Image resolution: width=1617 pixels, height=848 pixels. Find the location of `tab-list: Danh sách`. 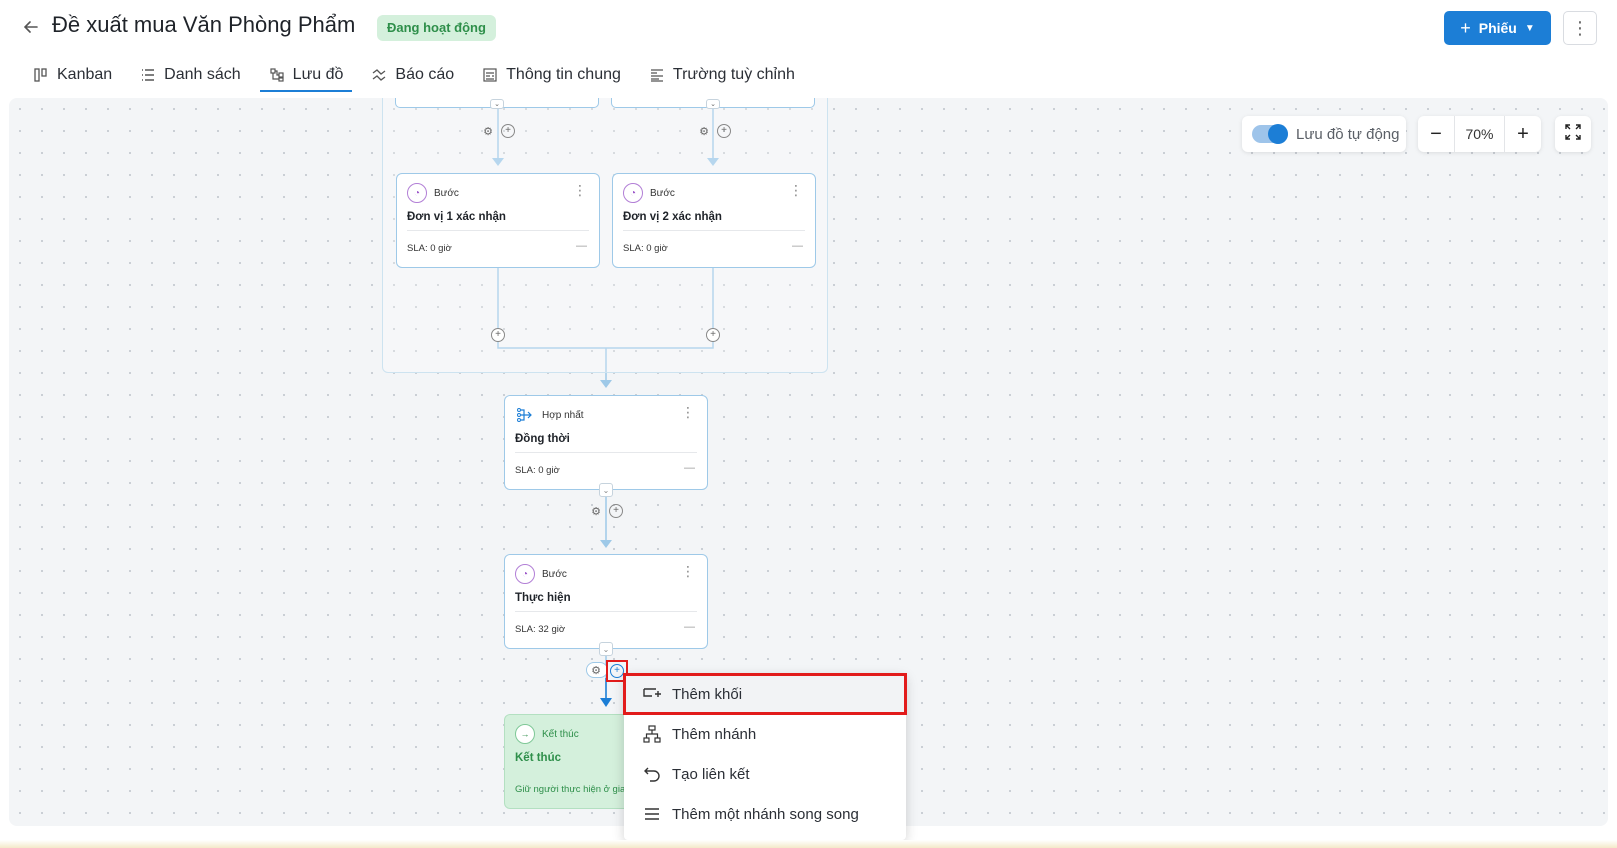

tab-list: Danh sách is located at coordinates (190, 75).